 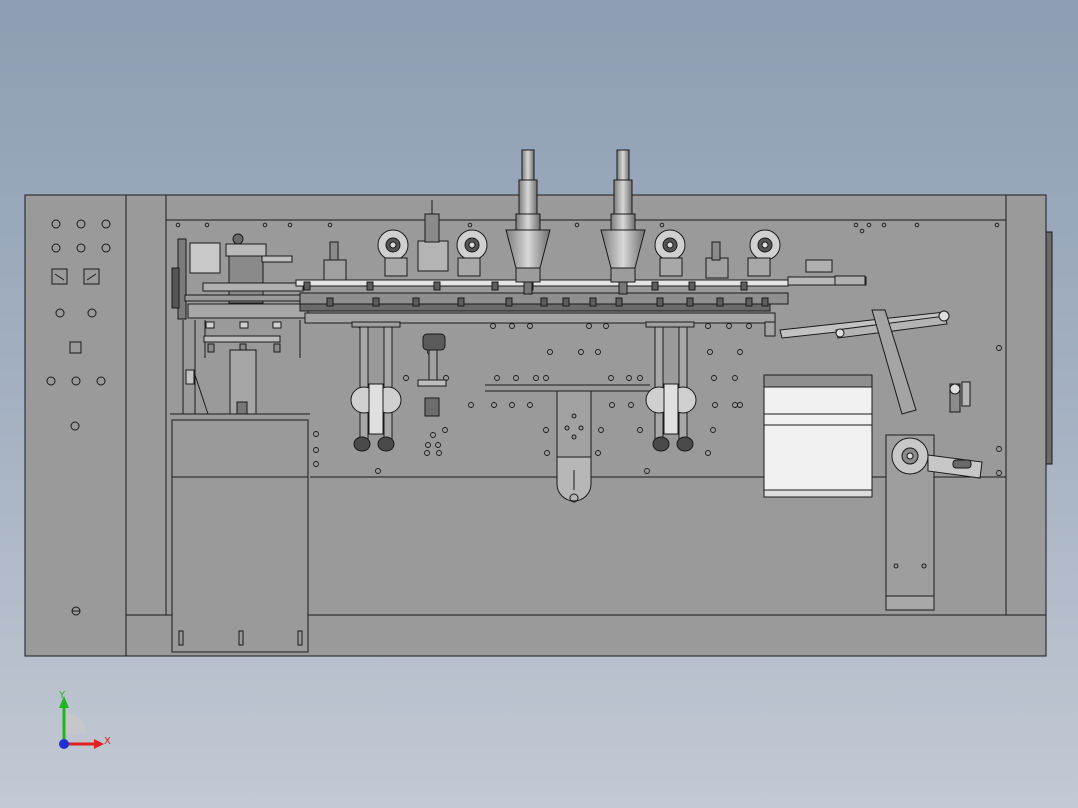 What do you see at coordinates (107, 741) in the screenshot?
I see `x-axis-label: X` at bounding box center [107, 741].